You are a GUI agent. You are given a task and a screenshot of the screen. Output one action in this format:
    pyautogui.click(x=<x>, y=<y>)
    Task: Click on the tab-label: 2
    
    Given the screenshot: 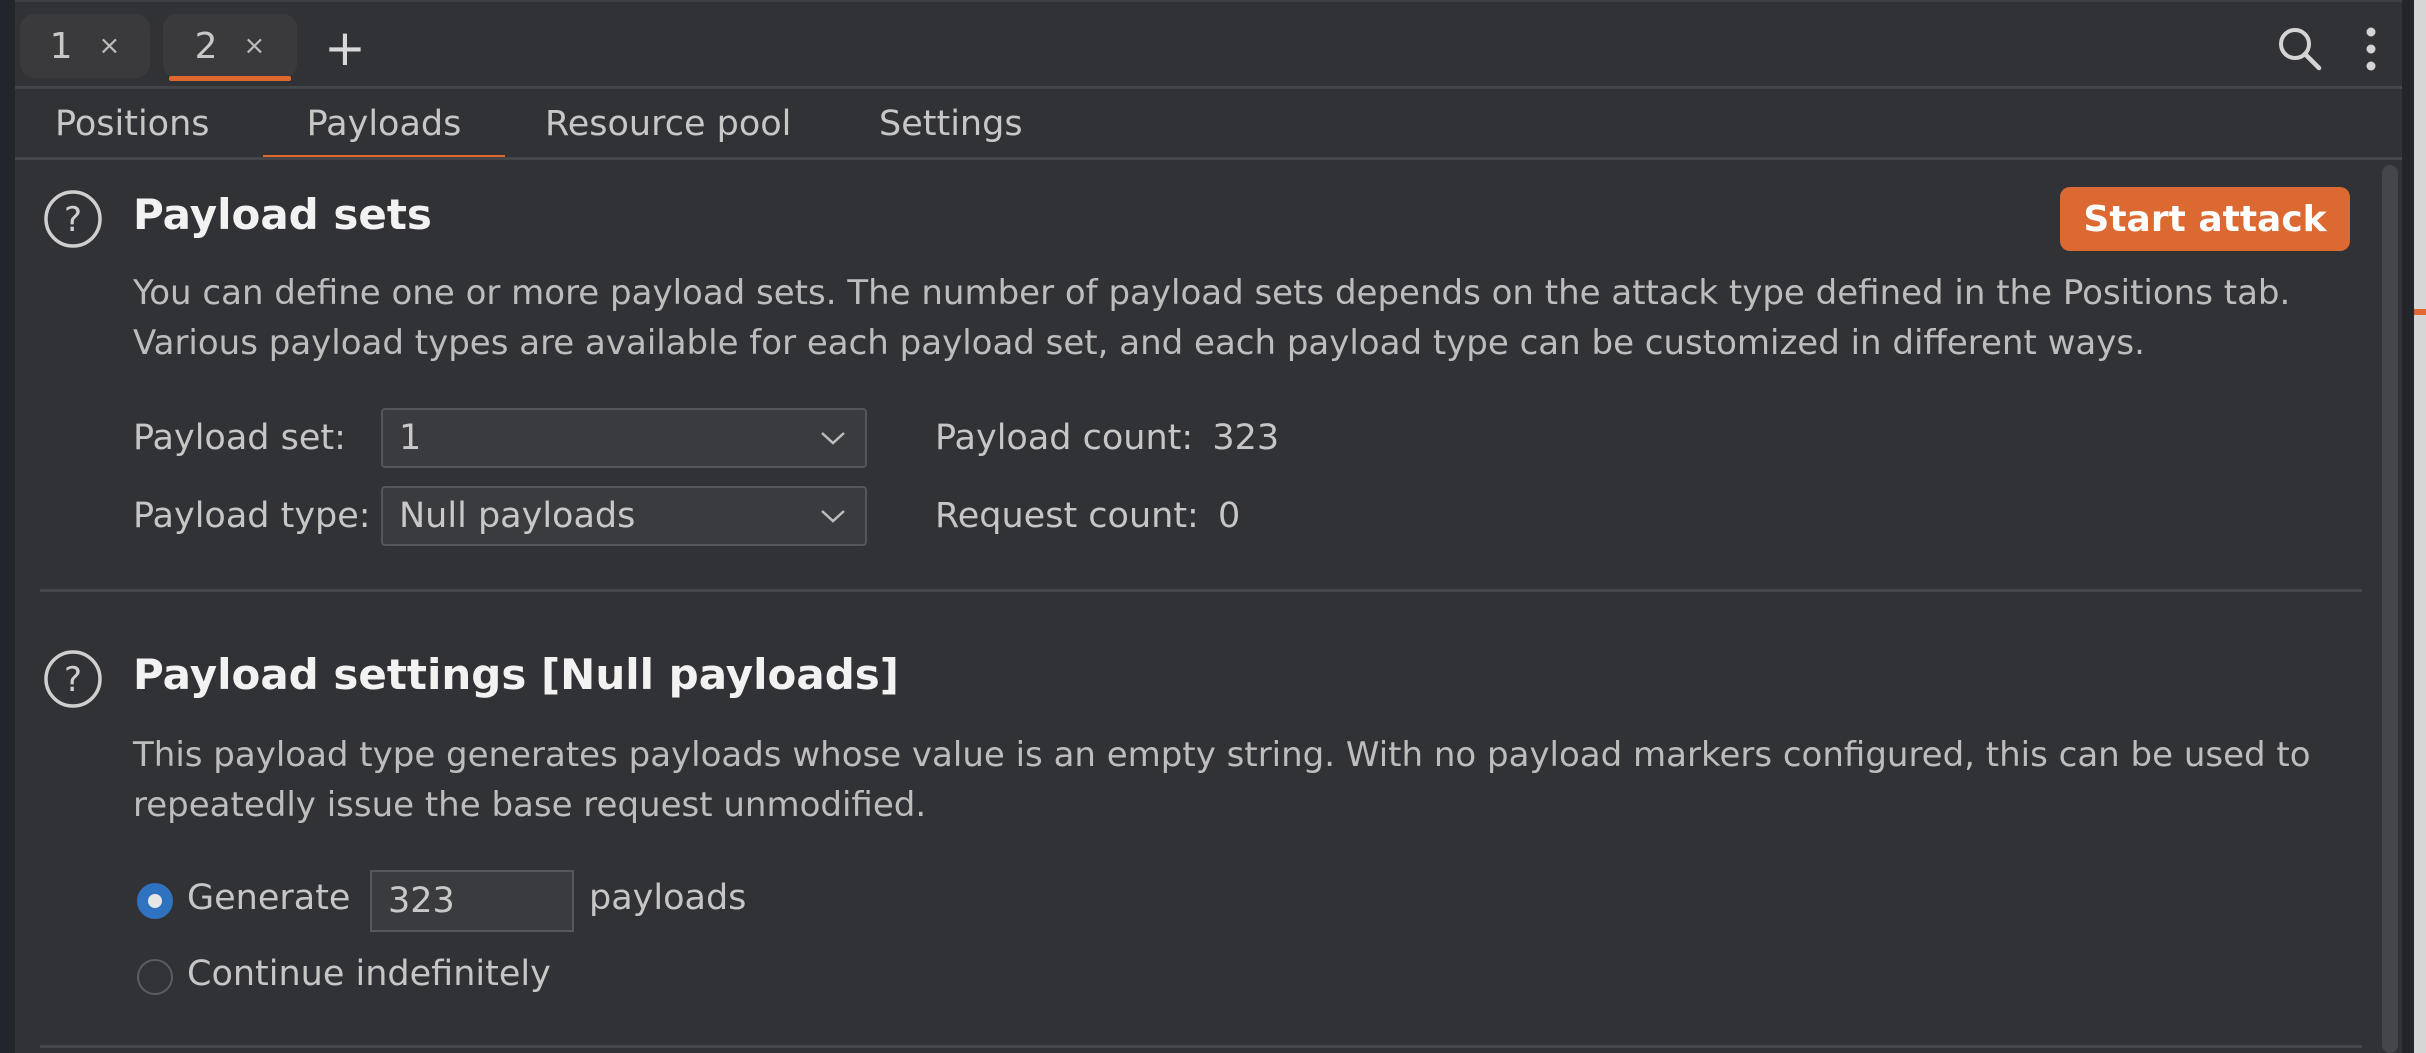 What is the action you would take?
    pyautogui.click(x=206, y=46)
    